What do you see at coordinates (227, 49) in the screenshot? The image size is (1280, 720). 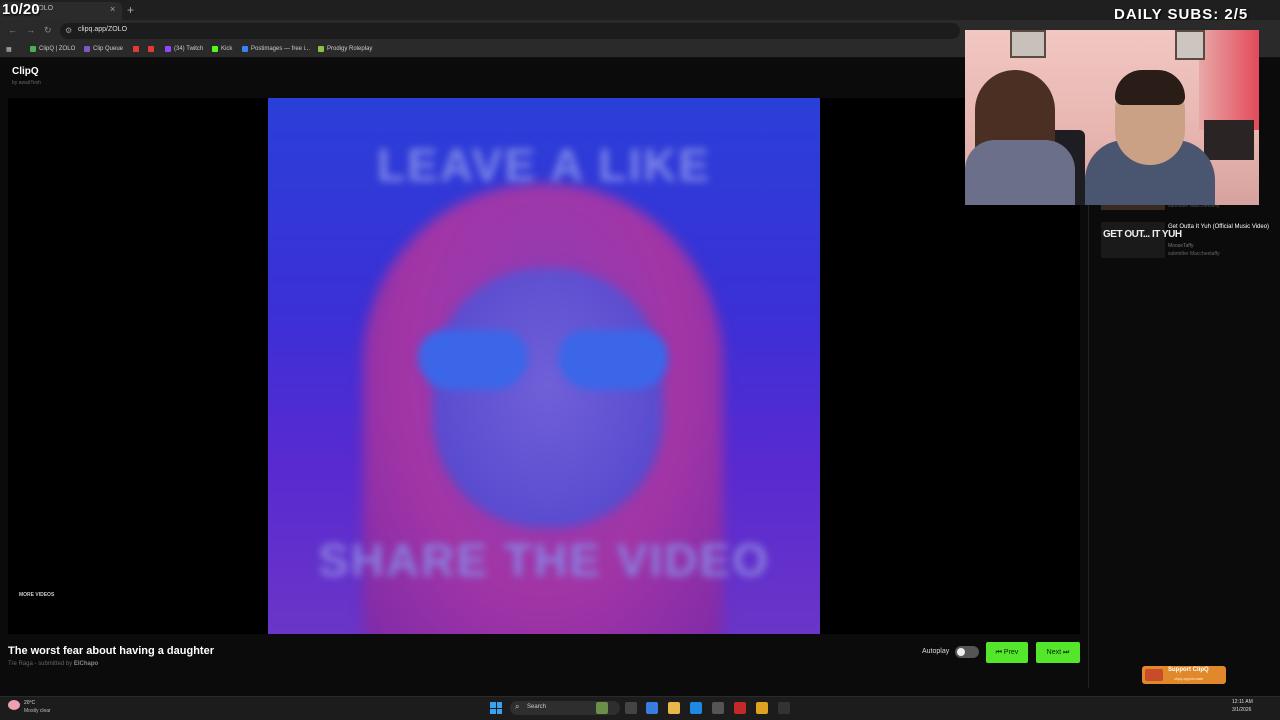 I see `bookmark-label: Kick` at bounding box center [227, 49].